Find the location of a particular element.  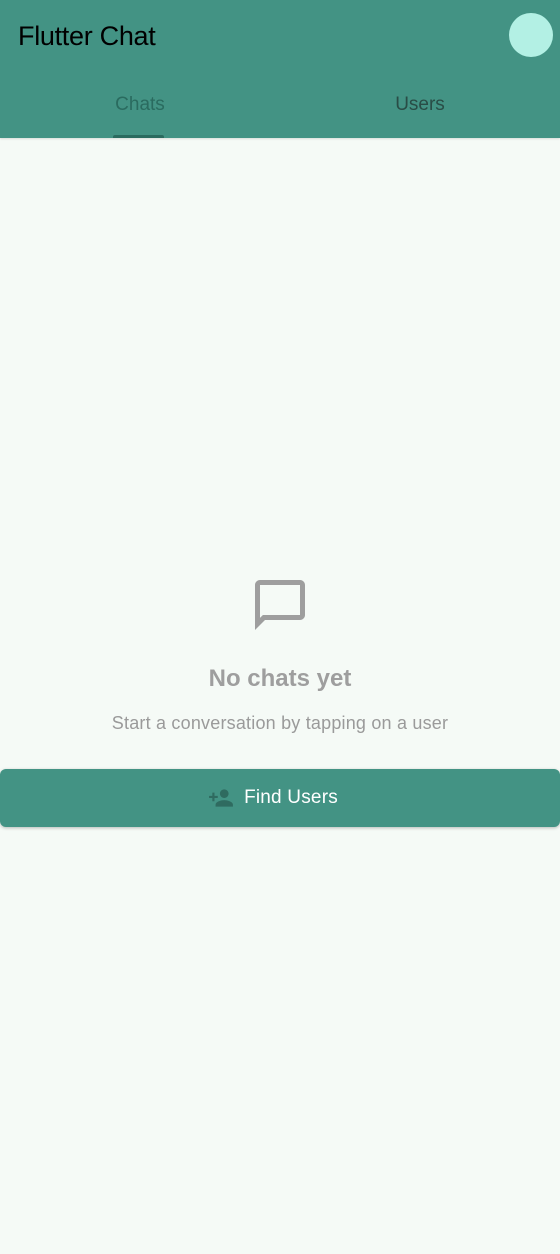

app-title: Flutter Chat is located at coordinates (87, 36).